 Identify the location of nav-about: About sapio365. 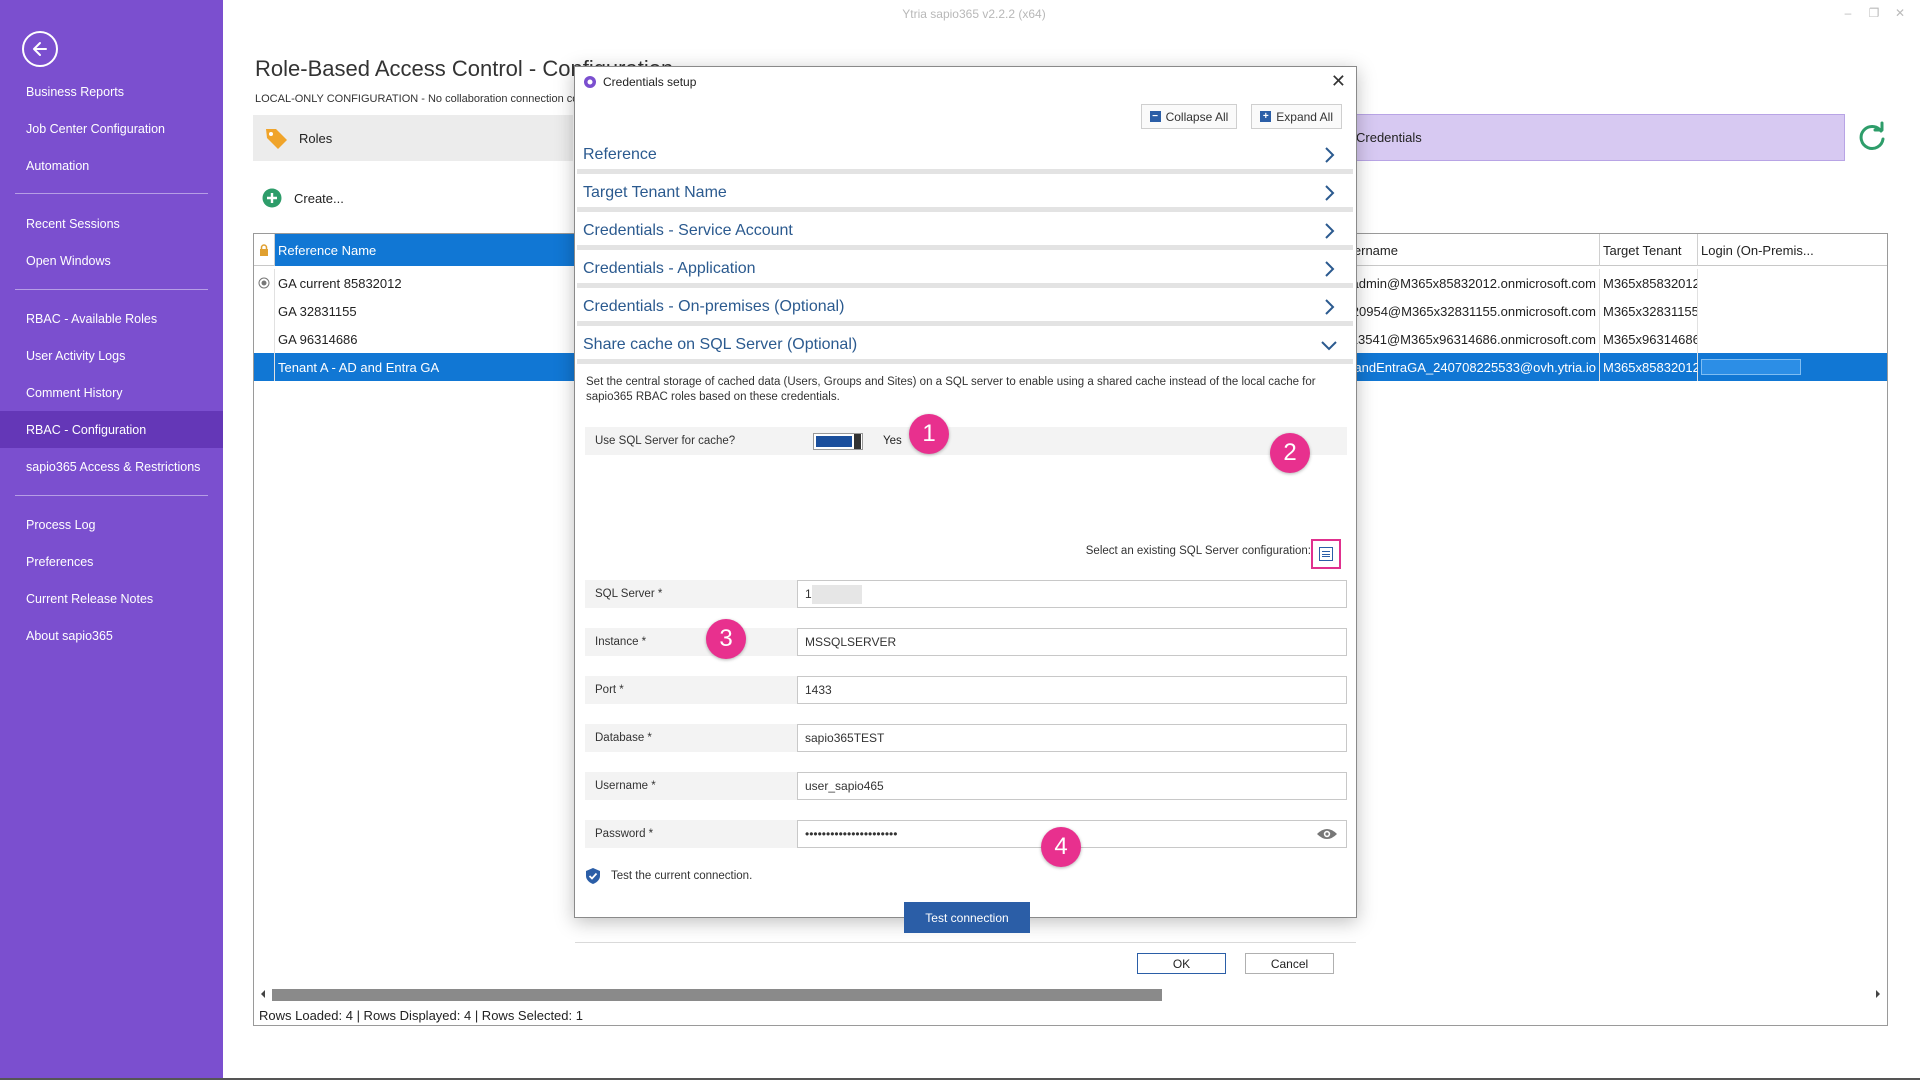
(111, 635).